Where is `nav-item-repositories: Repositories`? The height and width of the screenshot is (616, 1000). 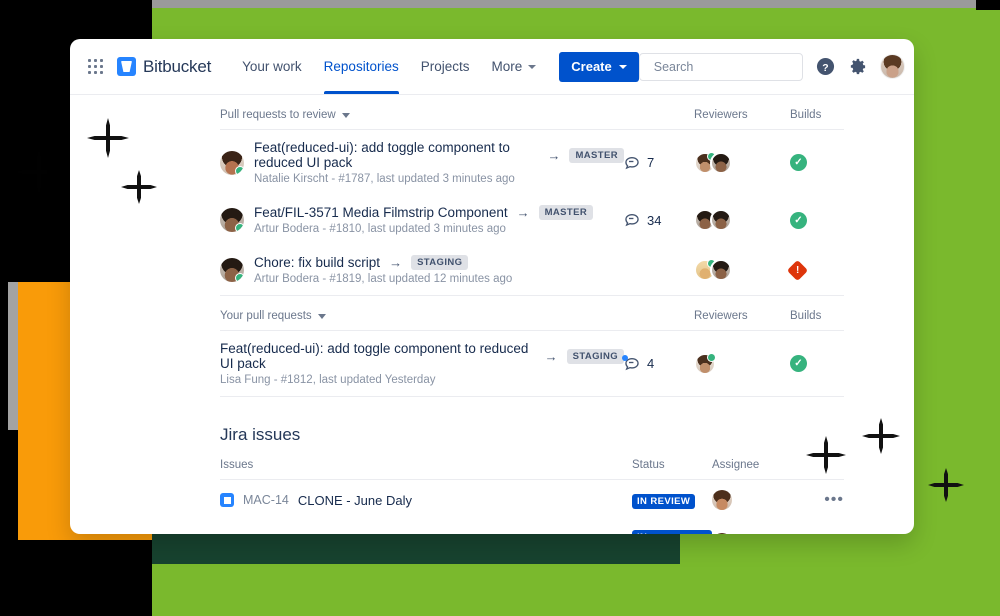
nav-item-repositories: Repositories is located at coordinates (361, 66).